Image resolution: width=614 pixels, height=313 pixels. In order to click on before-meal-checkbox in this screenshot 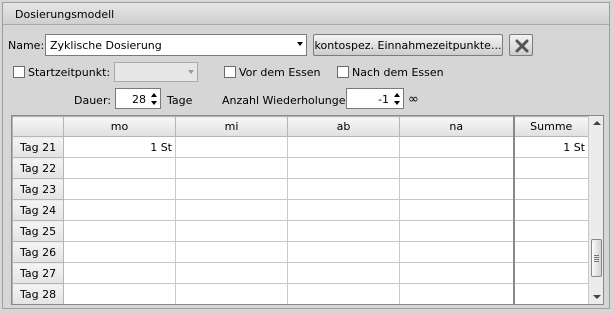, I will do `click(230, 72)`.